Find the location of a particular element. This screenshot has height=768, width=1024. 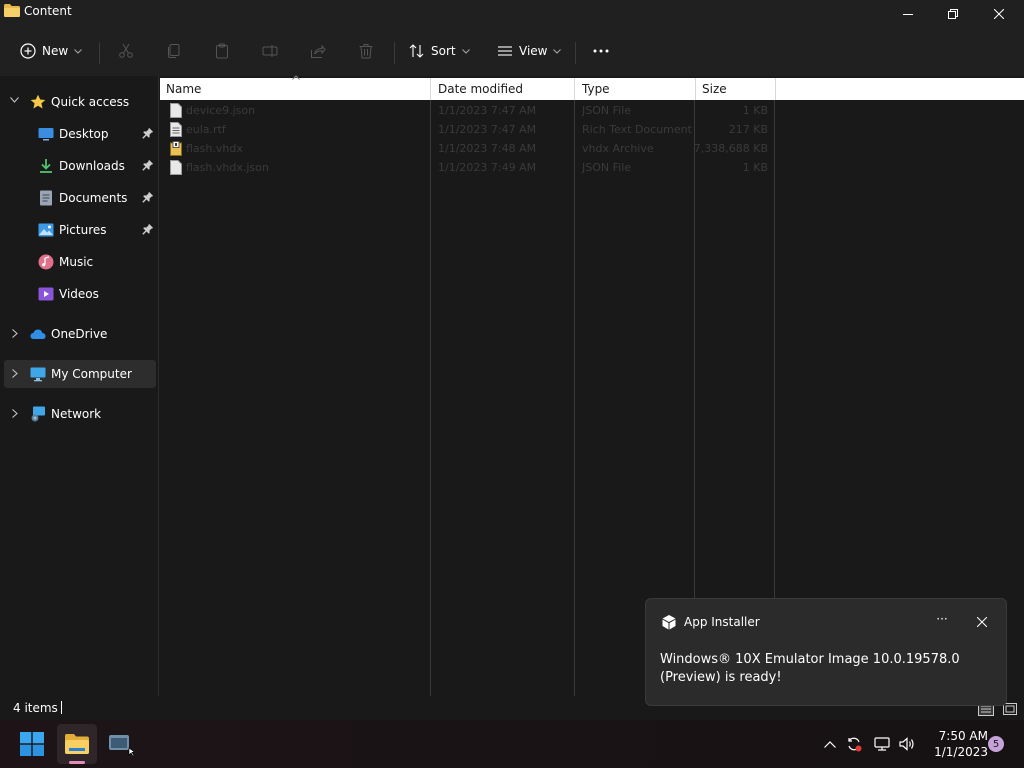

toast-more-button: ··· is located at coordinates (942, 622).